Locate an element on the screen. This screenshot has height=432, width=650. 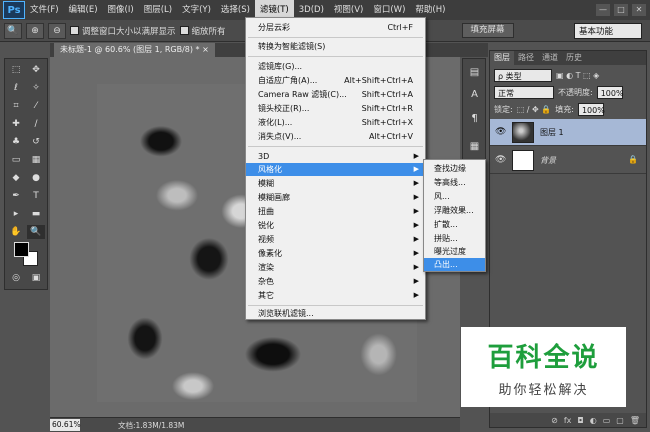
gradient-tool-icon: ▦ is located at coordinates (36, 160).